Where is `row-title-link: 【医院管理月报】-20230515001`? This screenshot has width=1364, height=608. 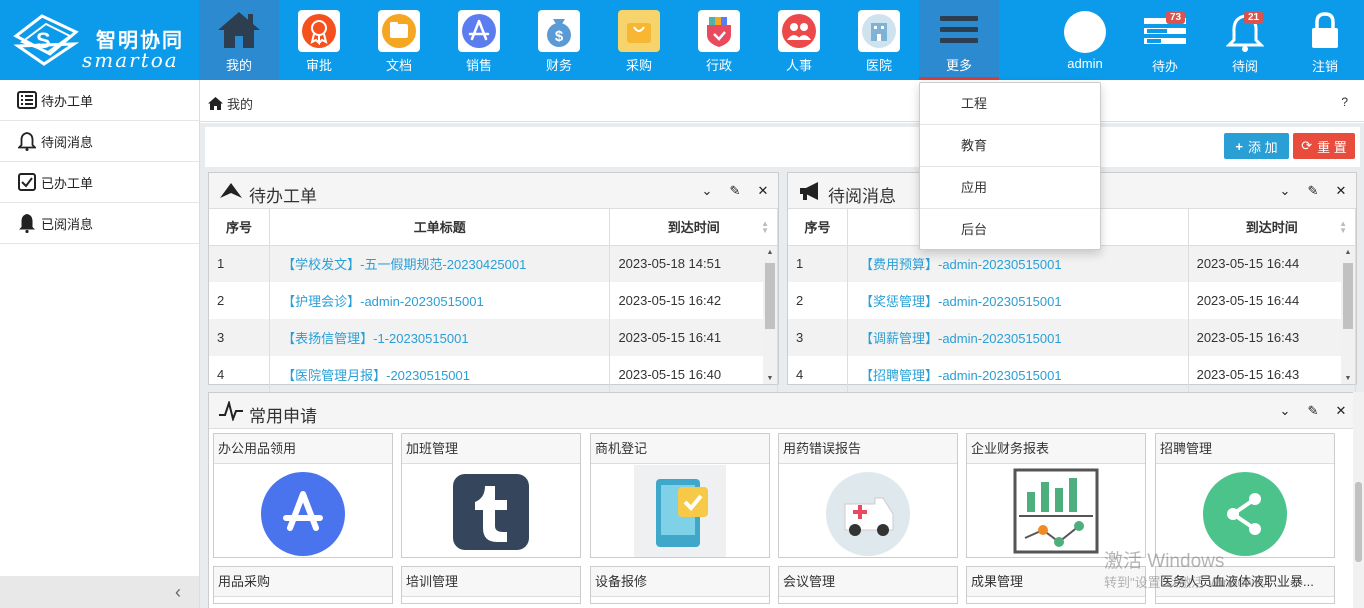 row-title-link: 【医院管理月报】-20230515001 is located at coordinates (440, 374).